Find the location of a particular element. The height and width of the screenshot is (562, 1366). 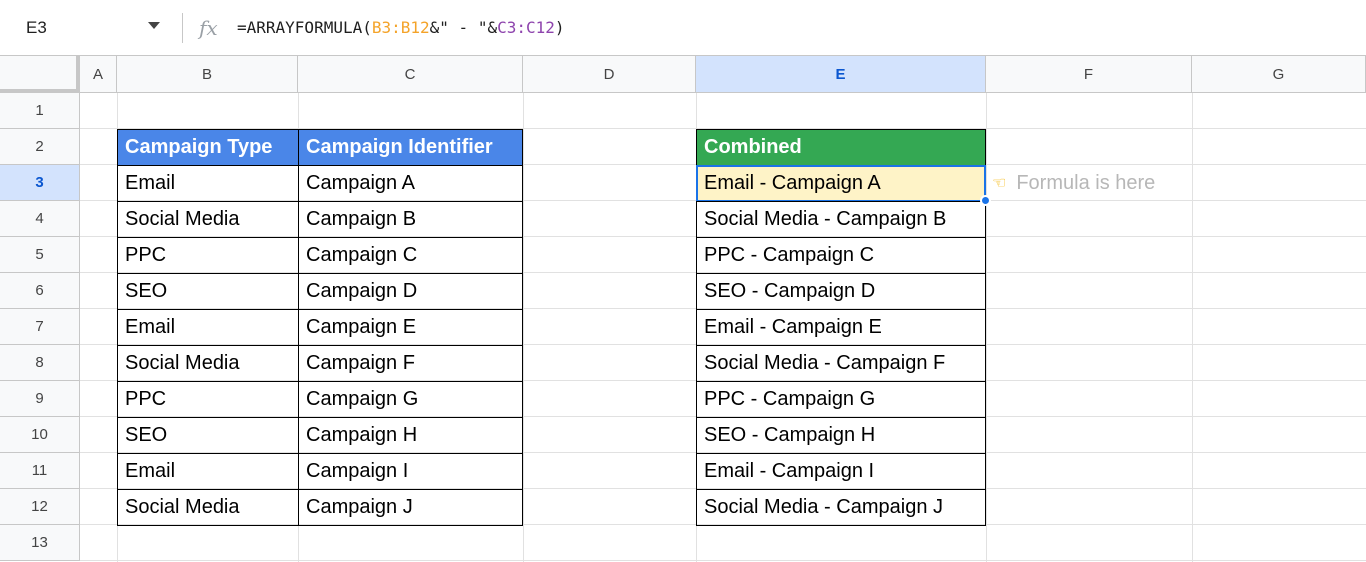

header-campaign-type: Campaign Type is located at coordinates (208, 147).